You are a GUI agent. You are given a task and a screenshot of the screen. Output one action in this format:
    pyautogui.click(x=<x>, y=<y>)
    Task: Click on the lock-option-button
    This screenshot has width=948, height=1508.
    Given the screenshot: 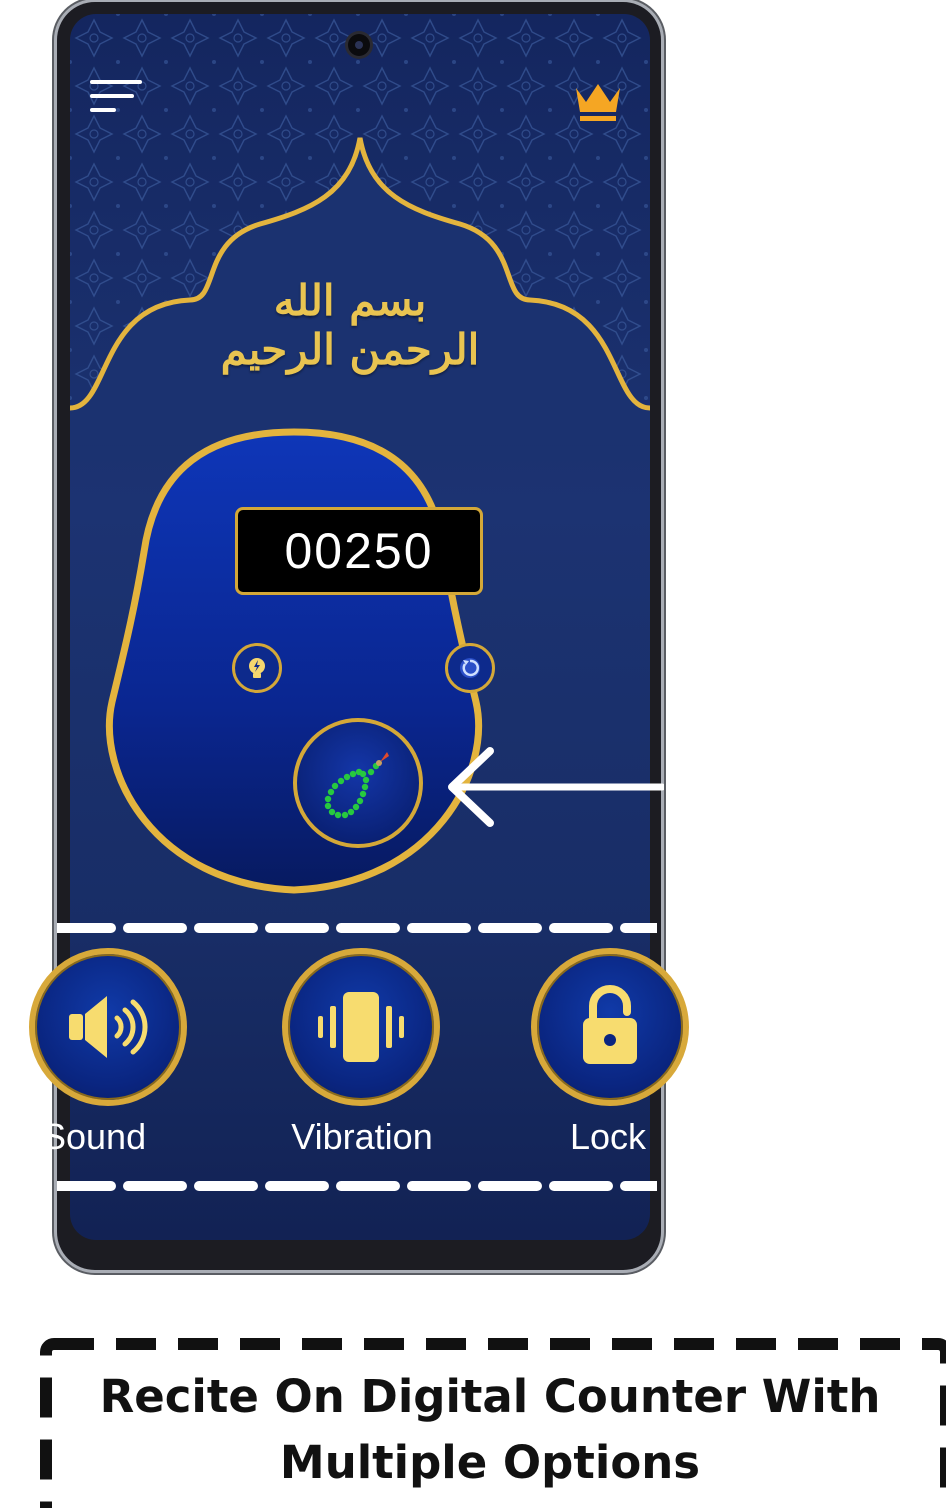 What is the action you would take?
    pyautogui.click(x=610, y=1027)
    